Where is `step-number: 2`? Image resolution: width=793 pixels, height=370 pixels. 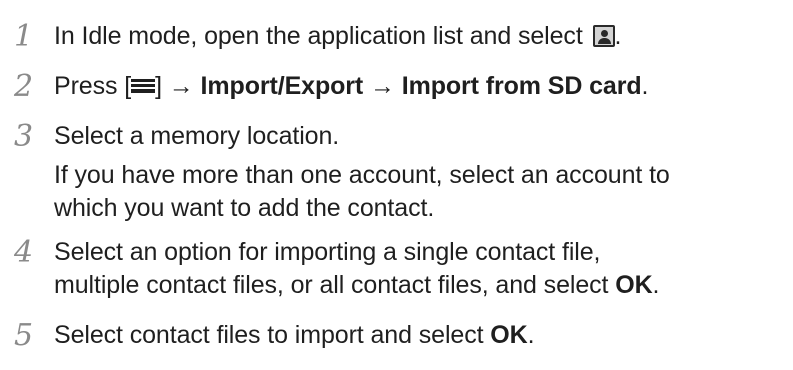
step-number: 2 is located at coordinates (23, 86).